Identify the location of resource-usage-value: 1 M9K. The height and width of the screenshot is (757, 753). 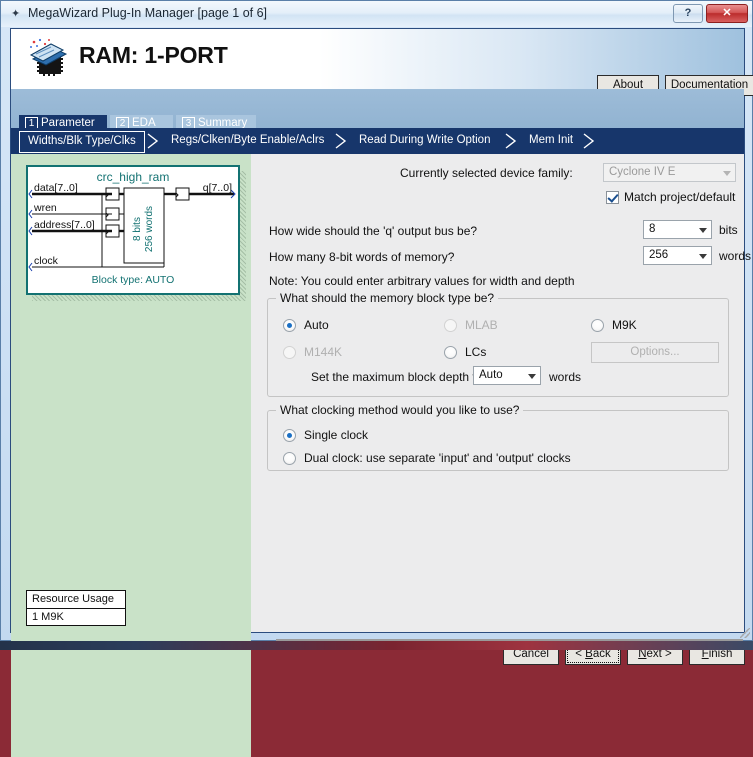
(48, 617).